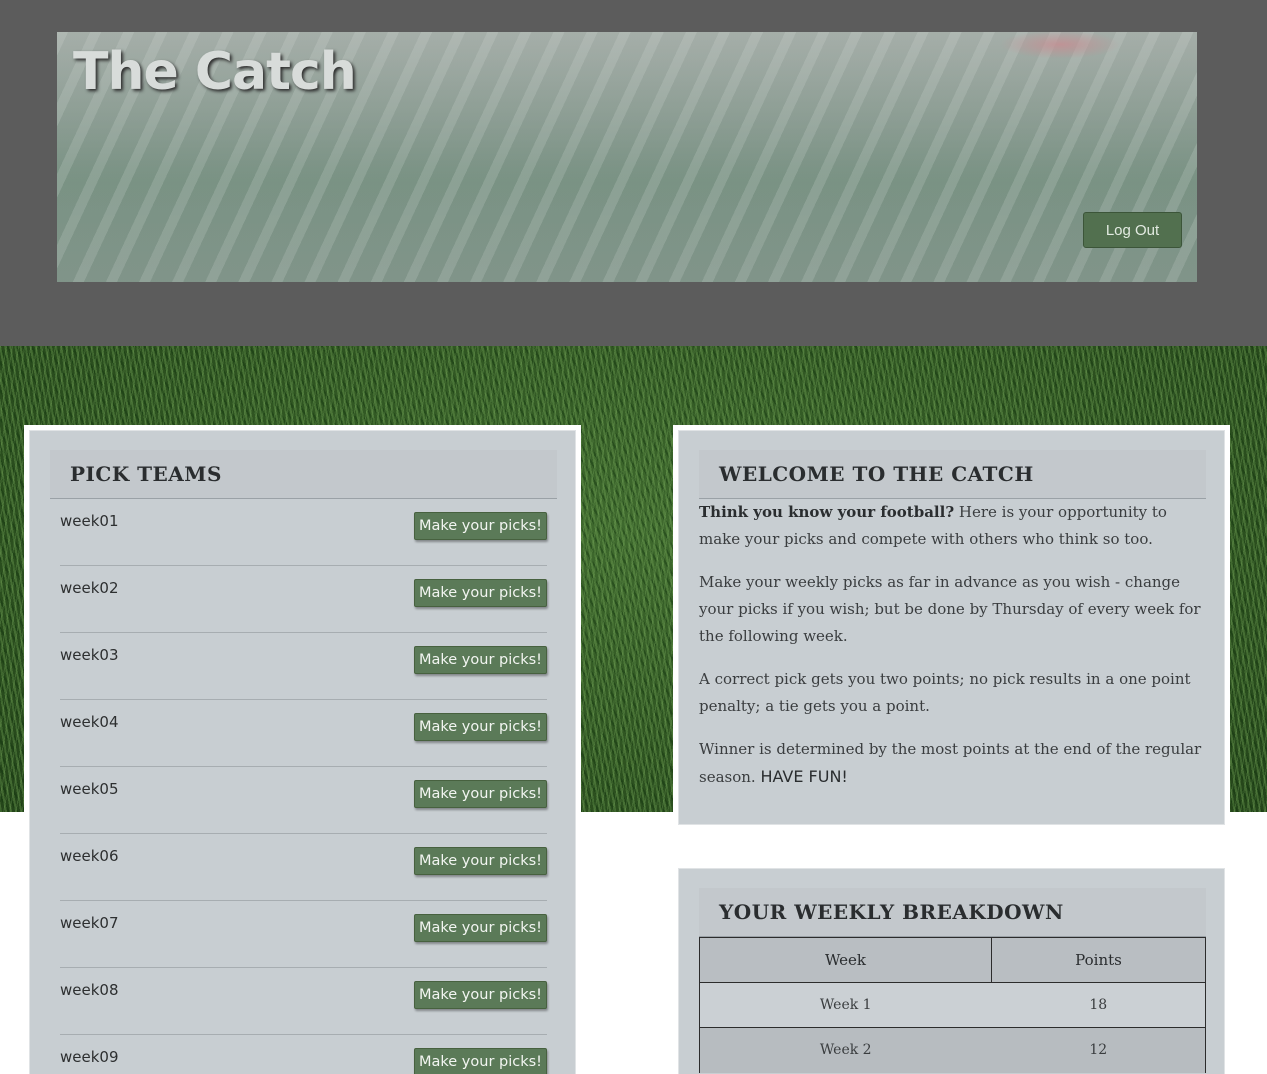 Image resolution: width=1267 pixels, height=1074 pixels. Describe the element at coordinates (1132, 230) in the screenshot. I see `logout-button: Log Out` at that location.